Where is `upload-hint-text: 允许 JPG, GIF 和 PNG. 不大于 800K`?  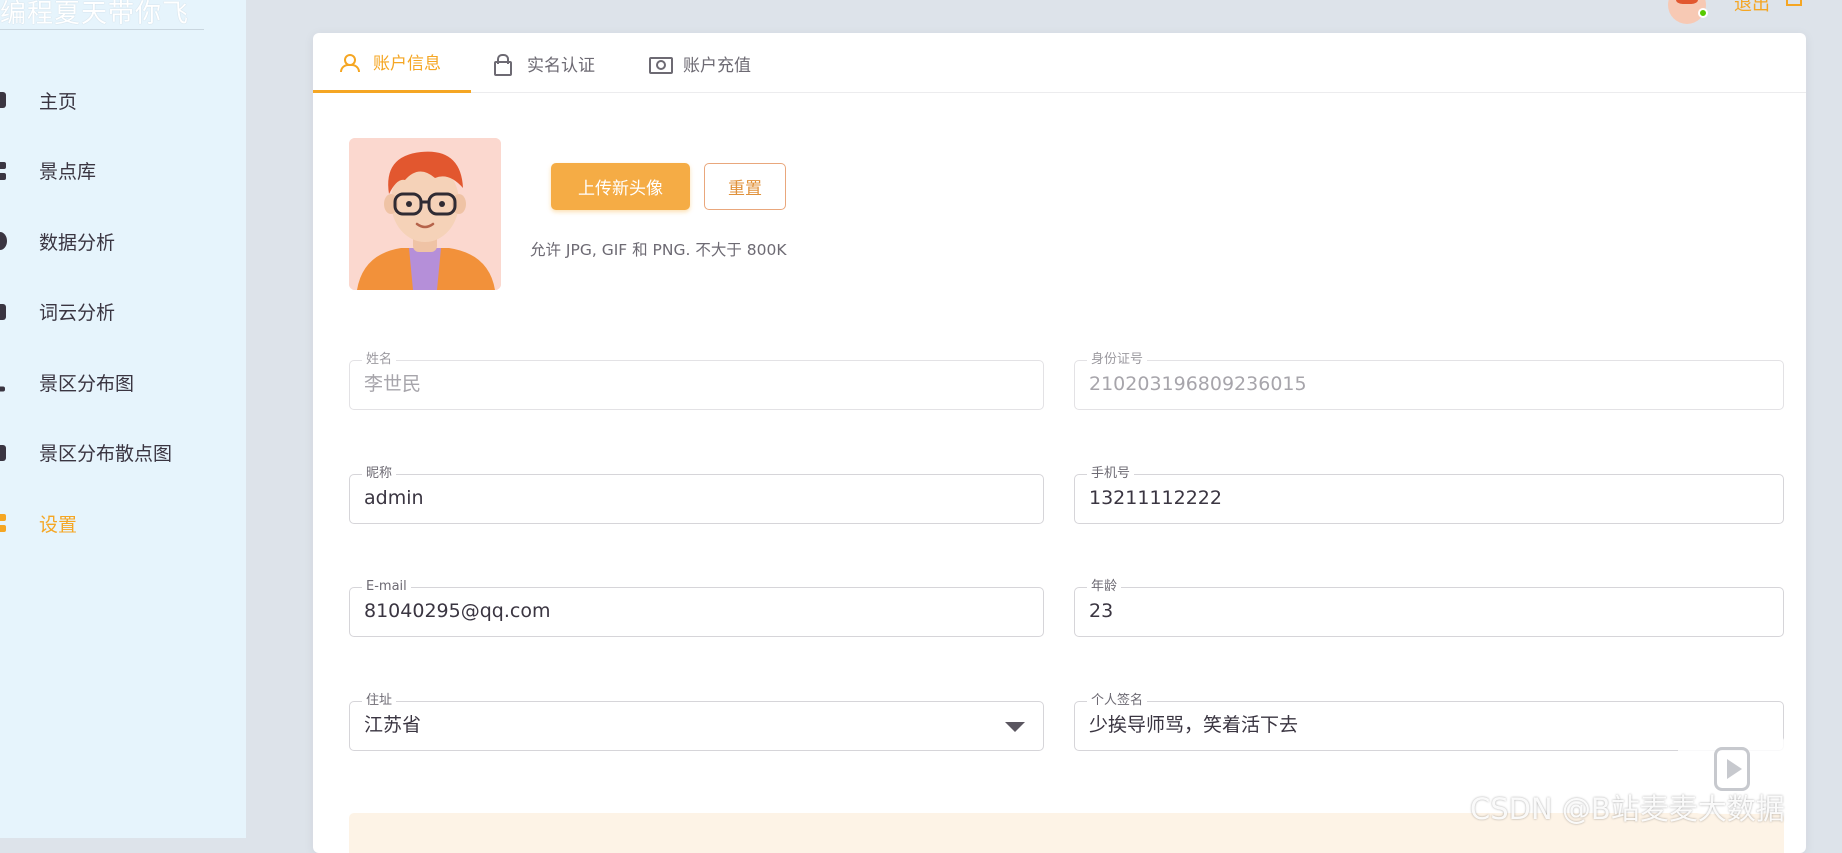
upload-hint-text: 允许 JPG, GIF 和 PNG. 不大于 800K is located at coordinates (658, 250).